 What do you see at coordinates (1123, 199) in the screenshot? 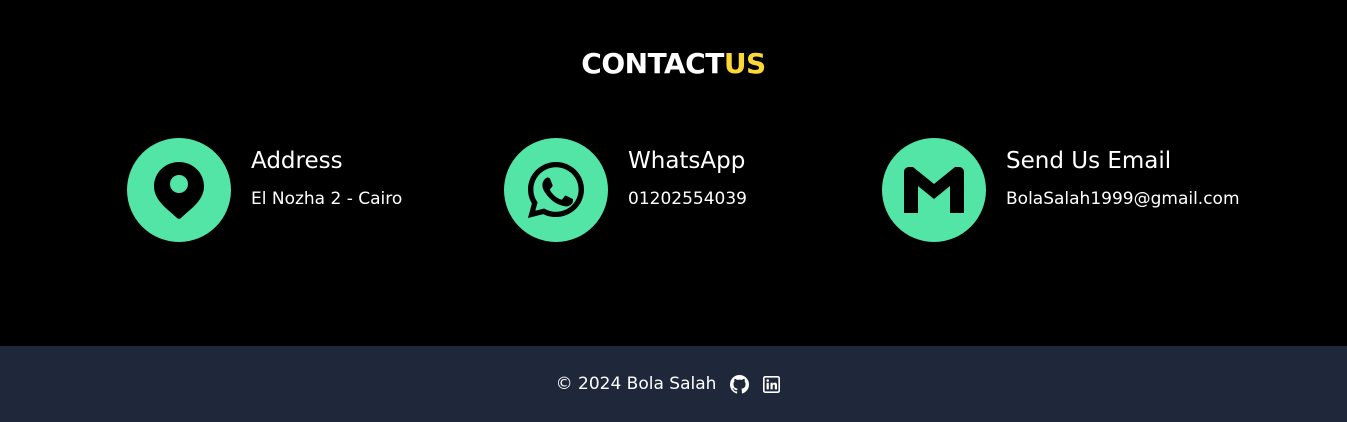
I see `email-address: BolaSalah1999@gmail.com` at bounding box center [1123, 199].